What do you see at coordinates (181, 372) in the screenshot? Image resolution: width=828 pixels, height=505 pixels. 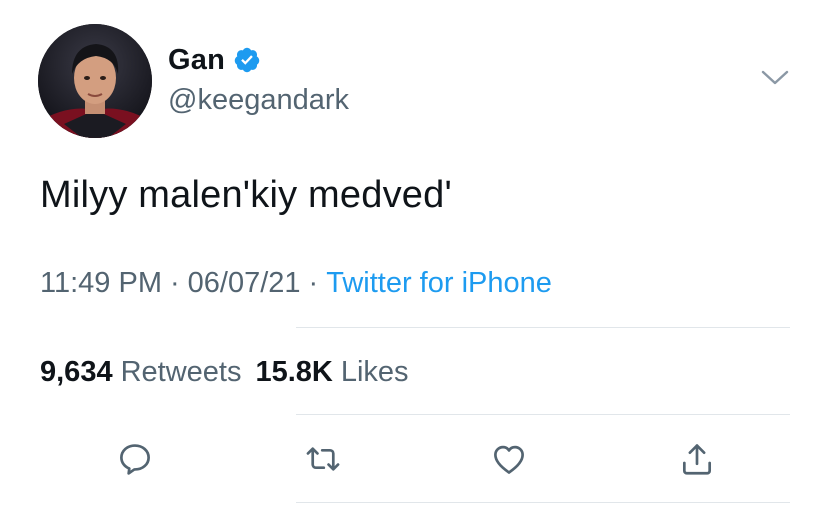 I see `retweets-label: Retweets` at bounding box center [181, 372].